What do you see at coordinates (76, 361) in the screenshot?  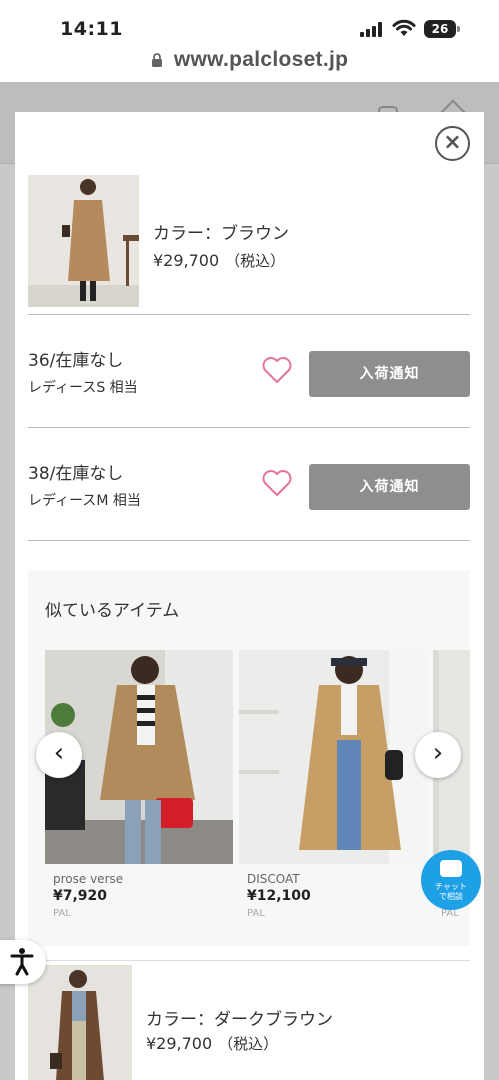 I see `size-title: 36/在庫なし` at bounding box center [76, 361].